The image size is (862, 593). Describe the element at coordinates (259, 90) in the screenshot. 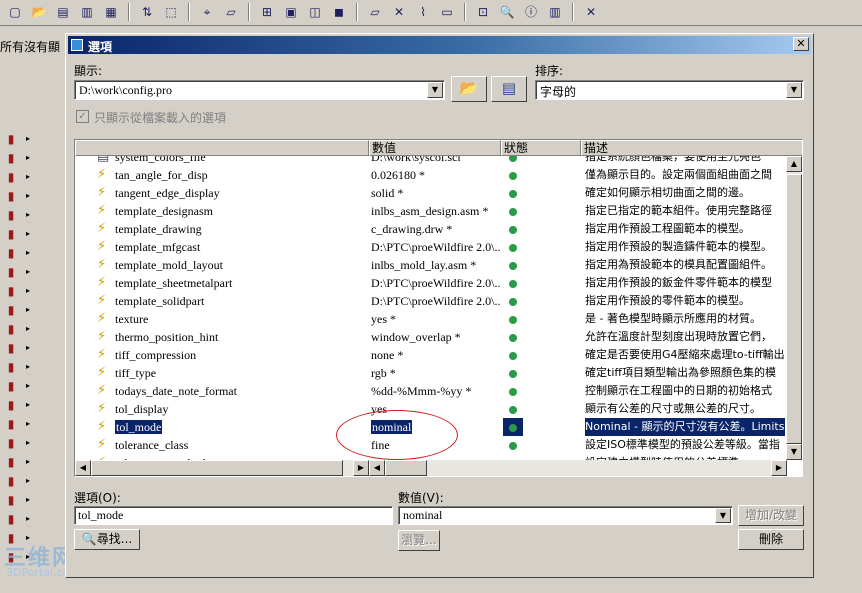

I see `show-file-combo: D:\work\config.pro ▼` at that location.